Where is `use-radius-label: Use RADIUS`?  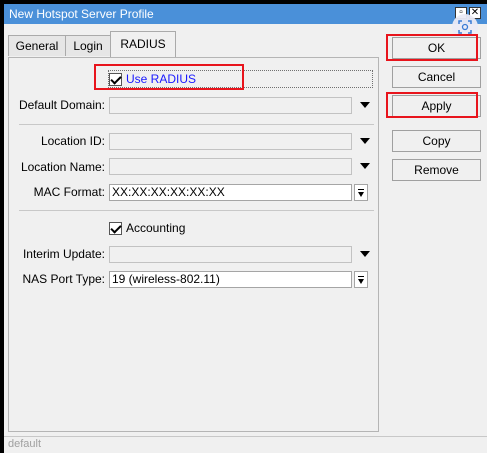 use-radius-label: Use RADIUS is located at coordinates (161, 79).